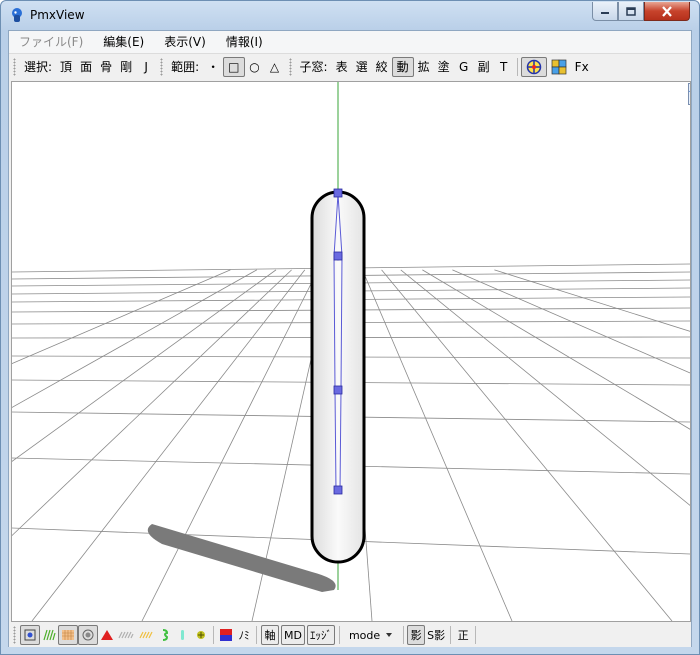 The height and width of the screenshot is (655, 700). I want to click on color-grid-icon, so click(559, 67).